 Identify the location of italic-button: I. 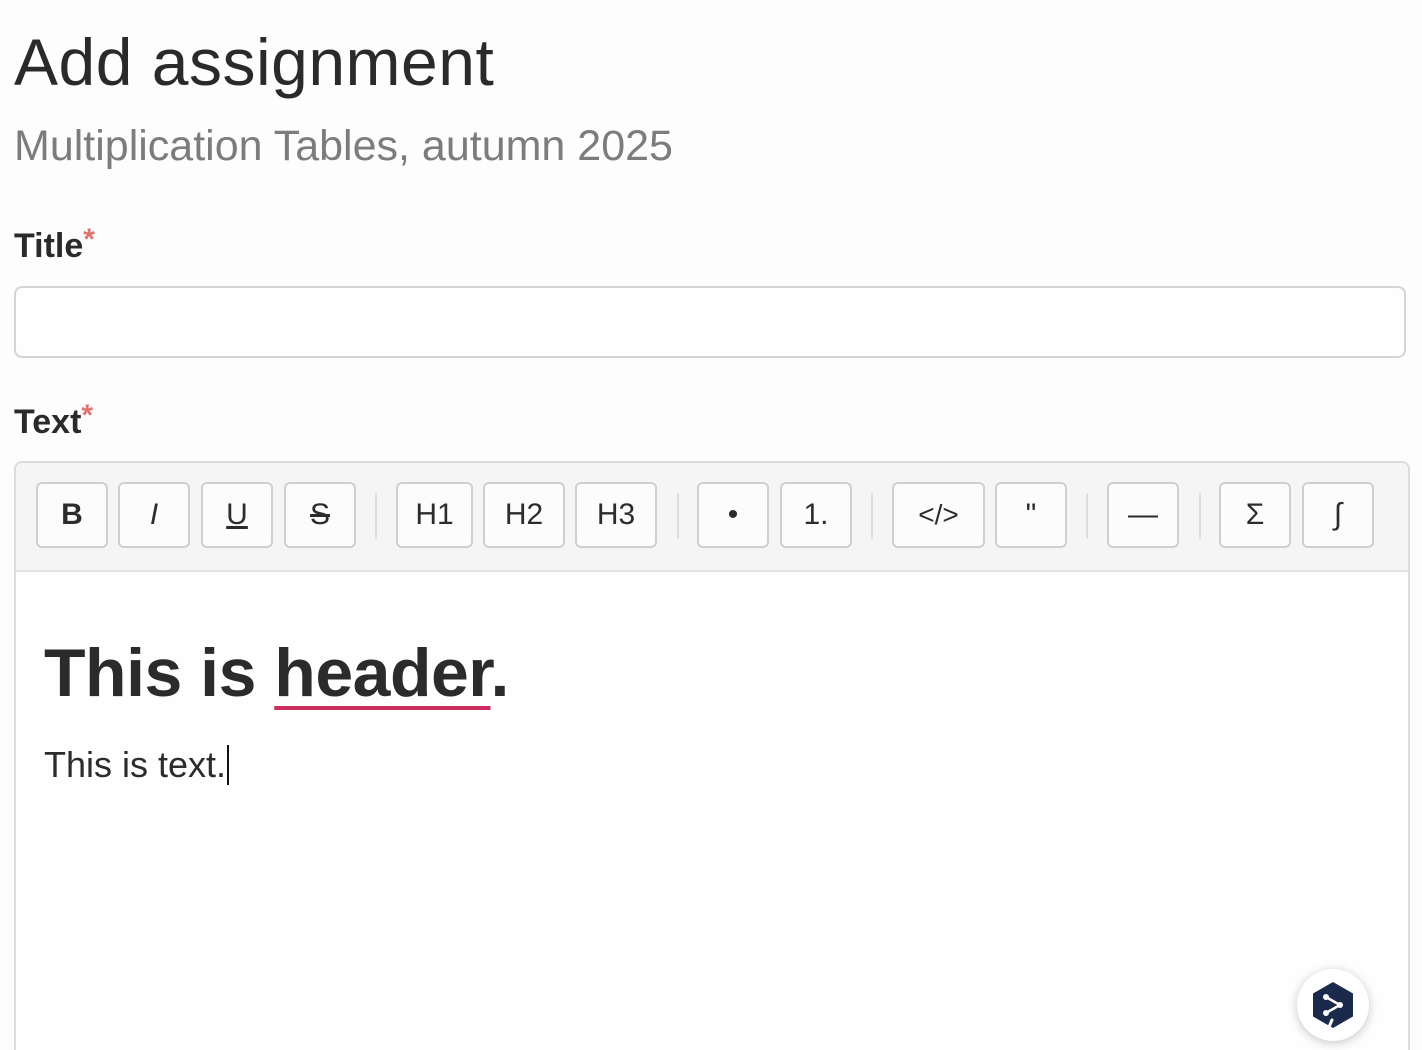
(154, 515).